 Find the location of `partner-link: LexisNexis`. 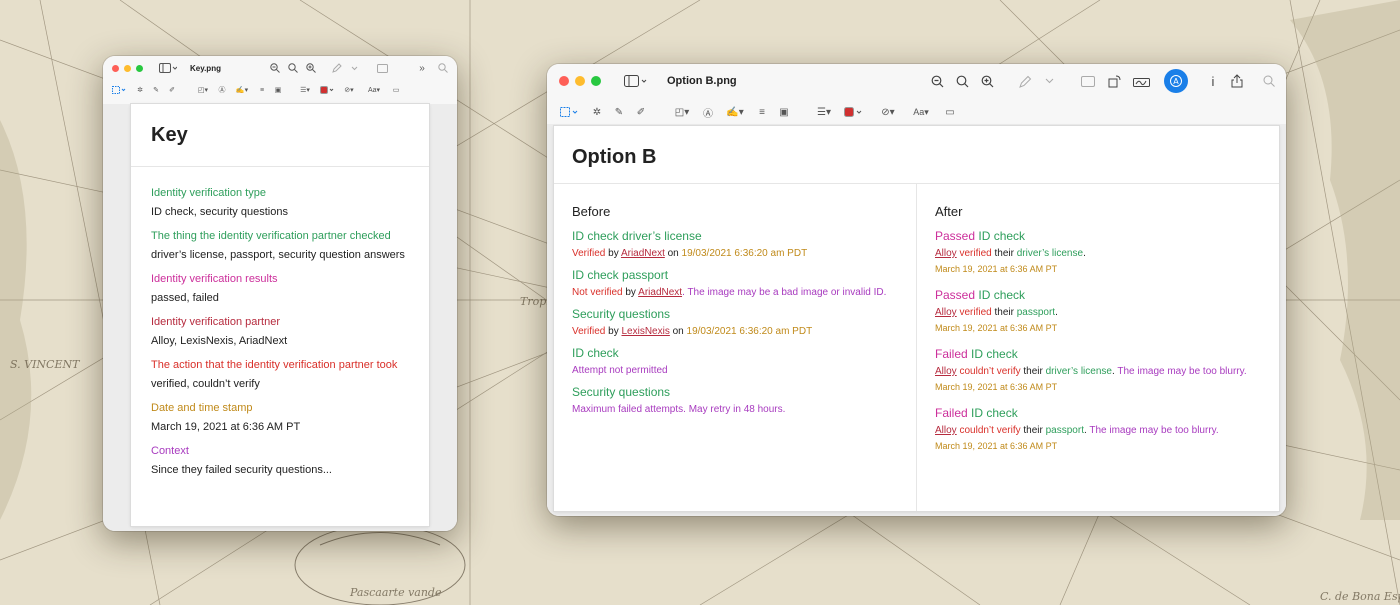

partner-link: LexisNexis is located at coordinates (645, 331).